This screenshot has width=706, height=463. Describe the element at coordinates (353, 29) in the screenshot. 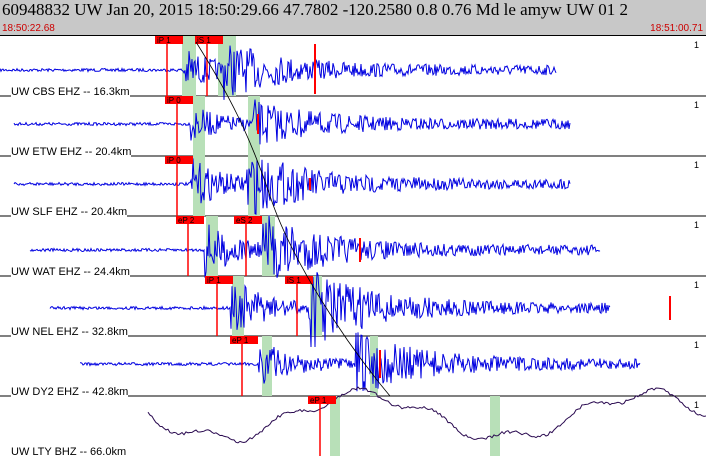

I see `time-axis-bar: 18:50:22.68 18:51:00.71` at that location.